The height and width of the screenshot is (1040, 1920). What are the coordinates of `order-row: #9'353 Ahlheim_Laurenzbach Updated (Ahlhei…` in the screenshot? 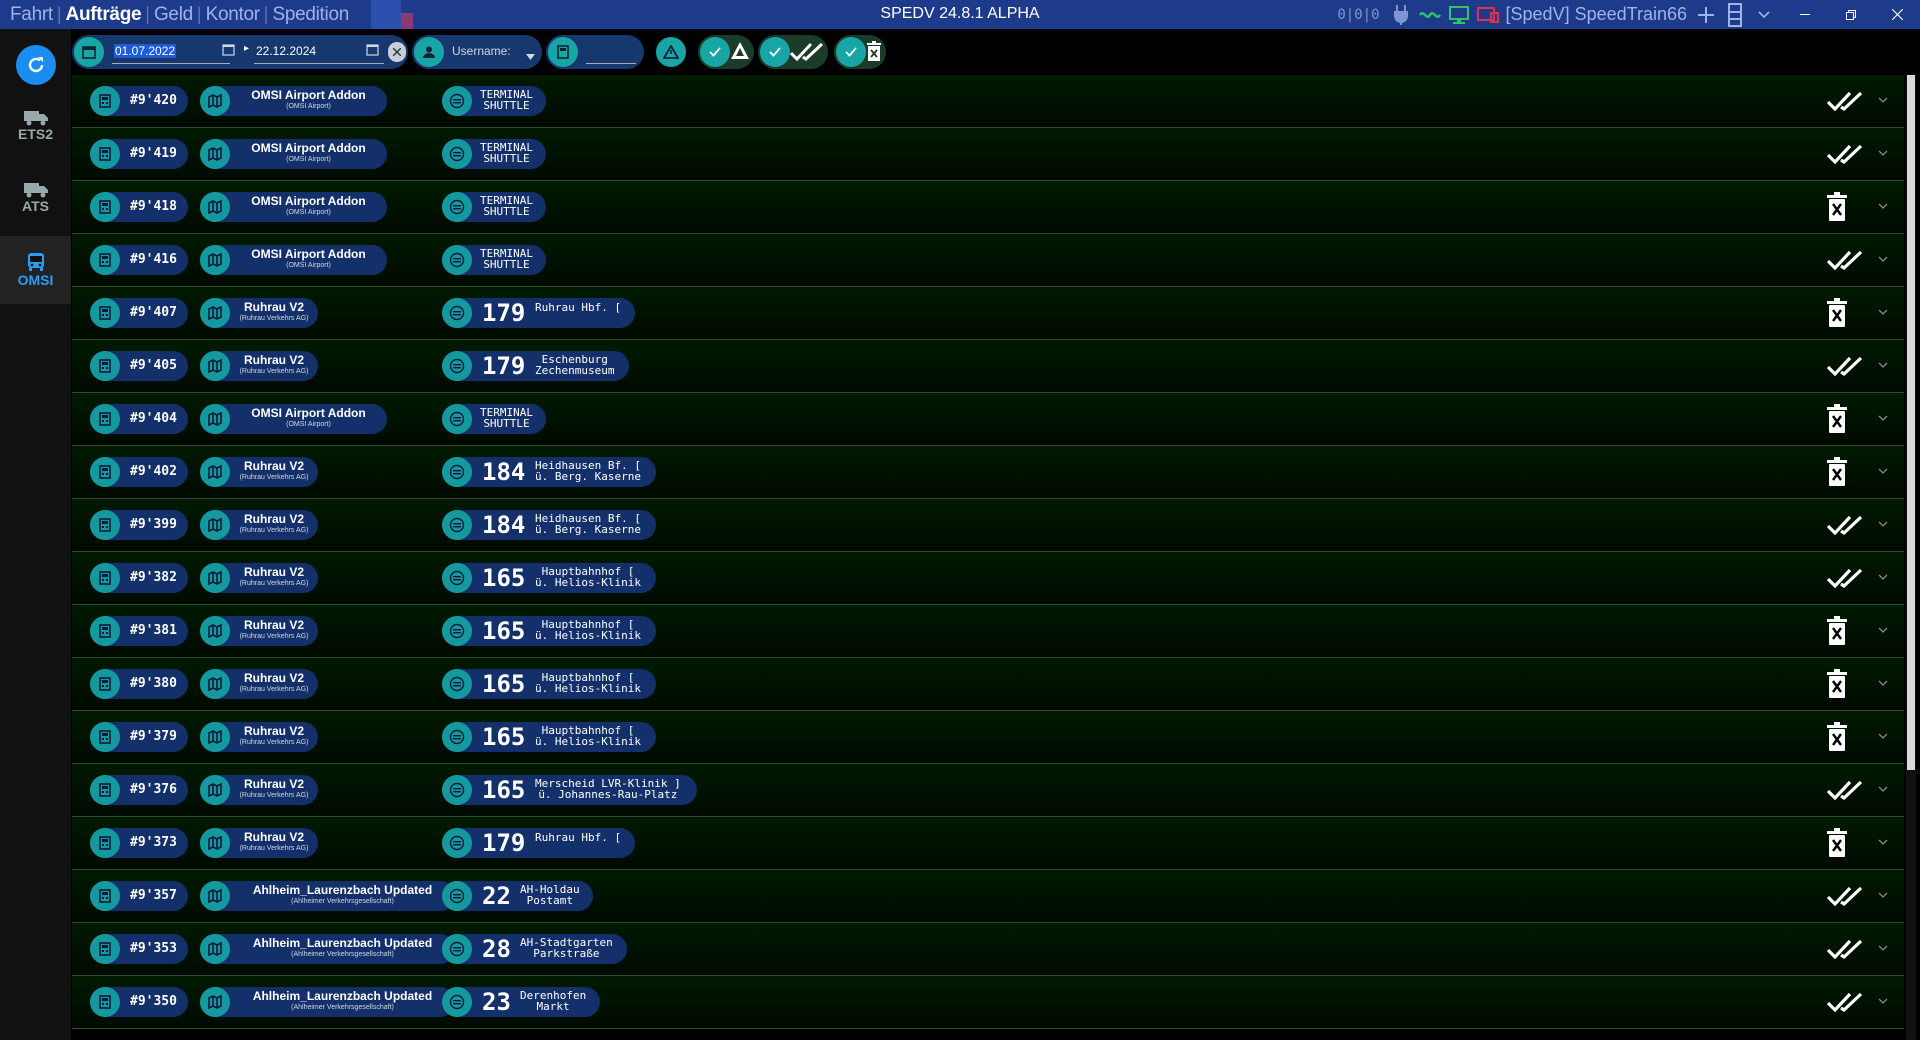 It's located at (988, 949).